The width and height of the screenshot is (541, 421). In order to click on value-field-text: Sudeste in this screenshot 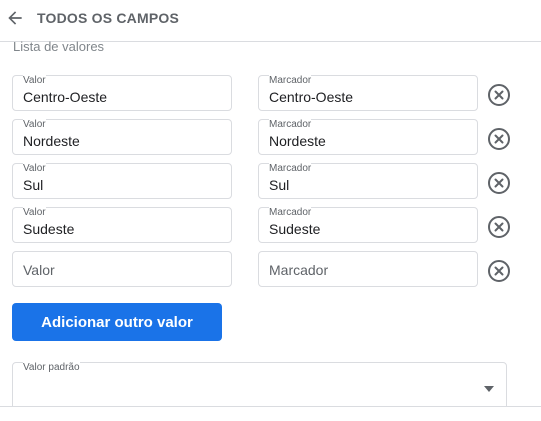, I will do `click(49, 229)`.